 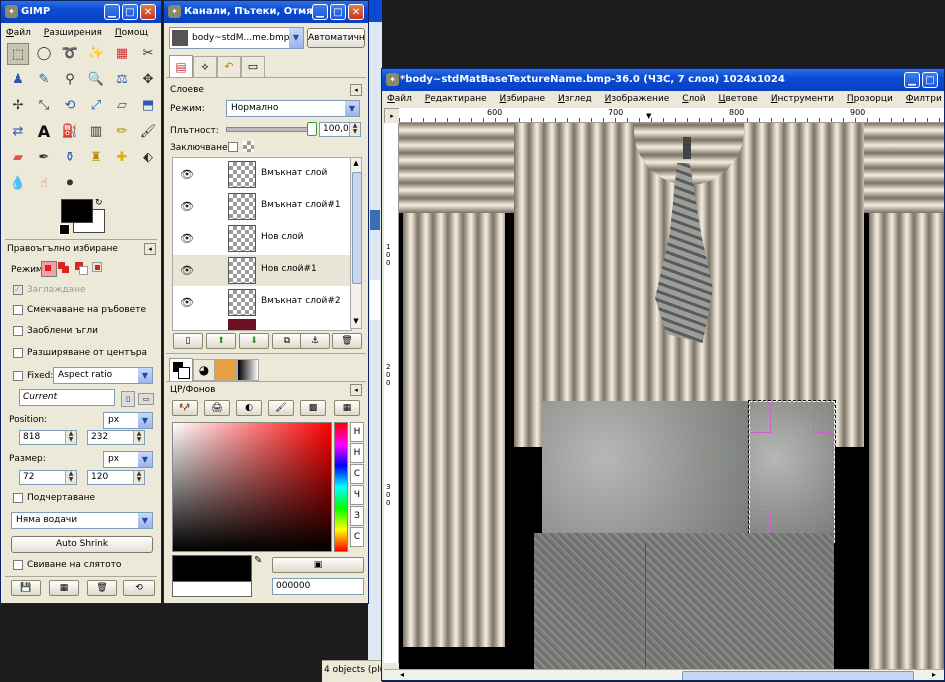 I want to click on text-tool: A, so click(x=44, y=132).